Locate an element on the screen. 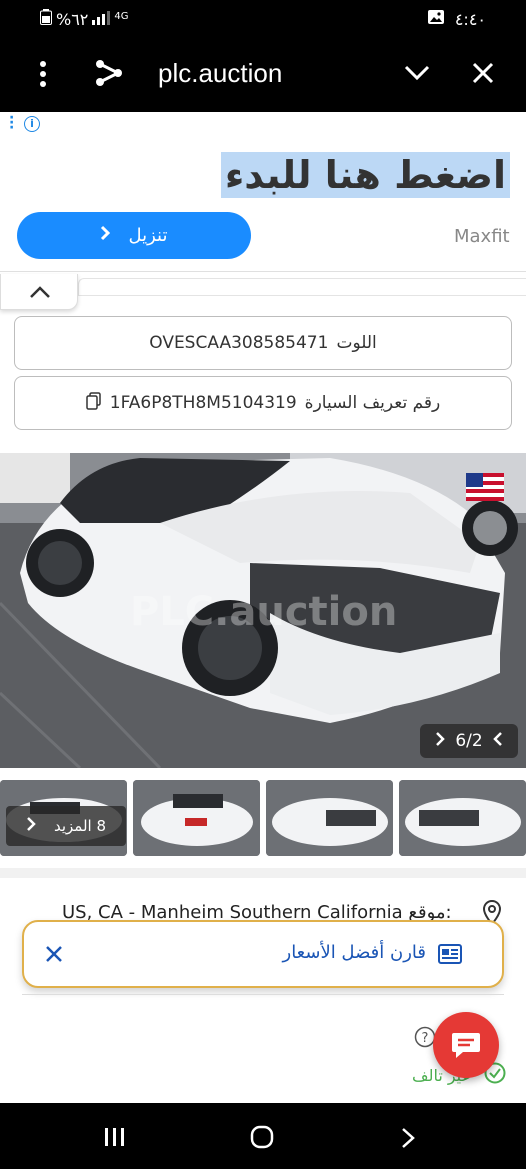  ad-download-button: تنزيل is located at coordinates (134, 235).